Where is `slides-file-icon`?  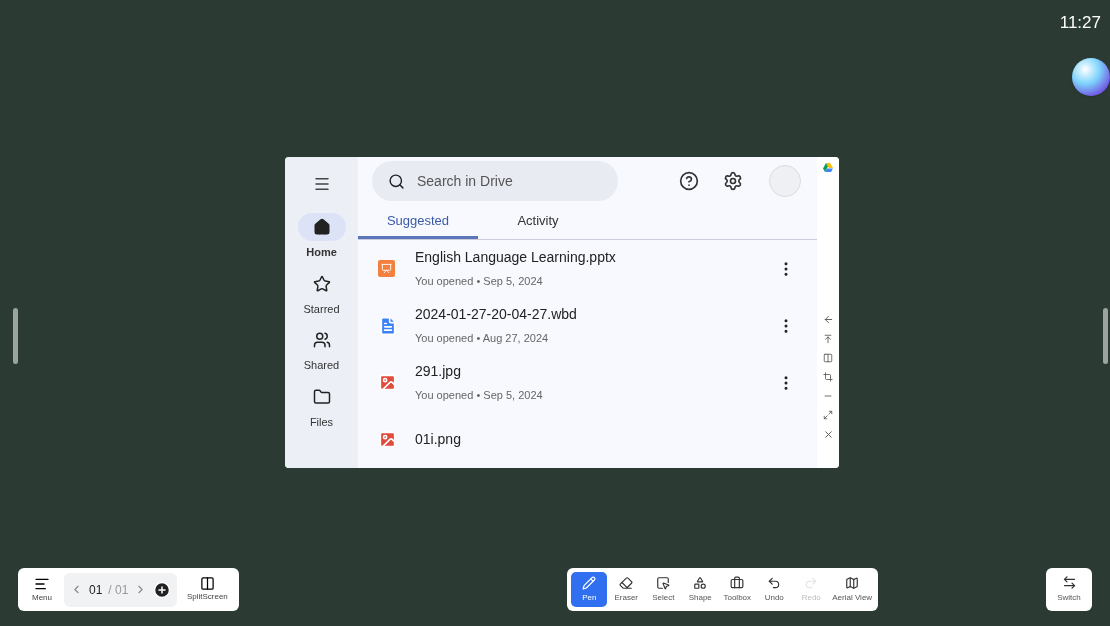 slides-file-icon is located at coordinates (386, 268).